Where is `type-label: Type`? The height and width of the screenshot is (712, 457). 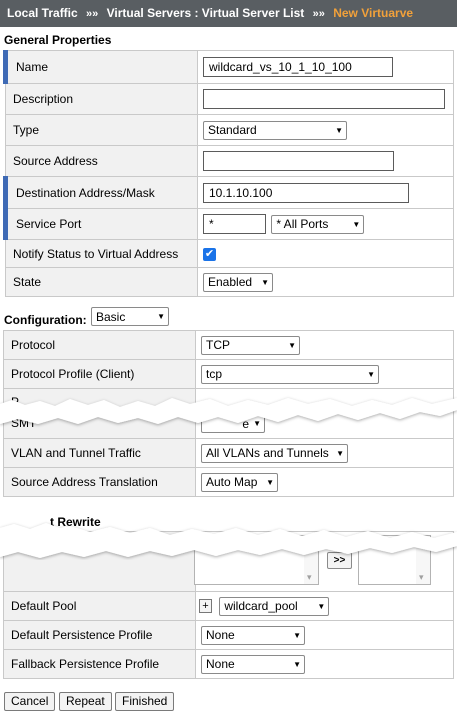 type-label: Type is located at coordinates (101, 130).